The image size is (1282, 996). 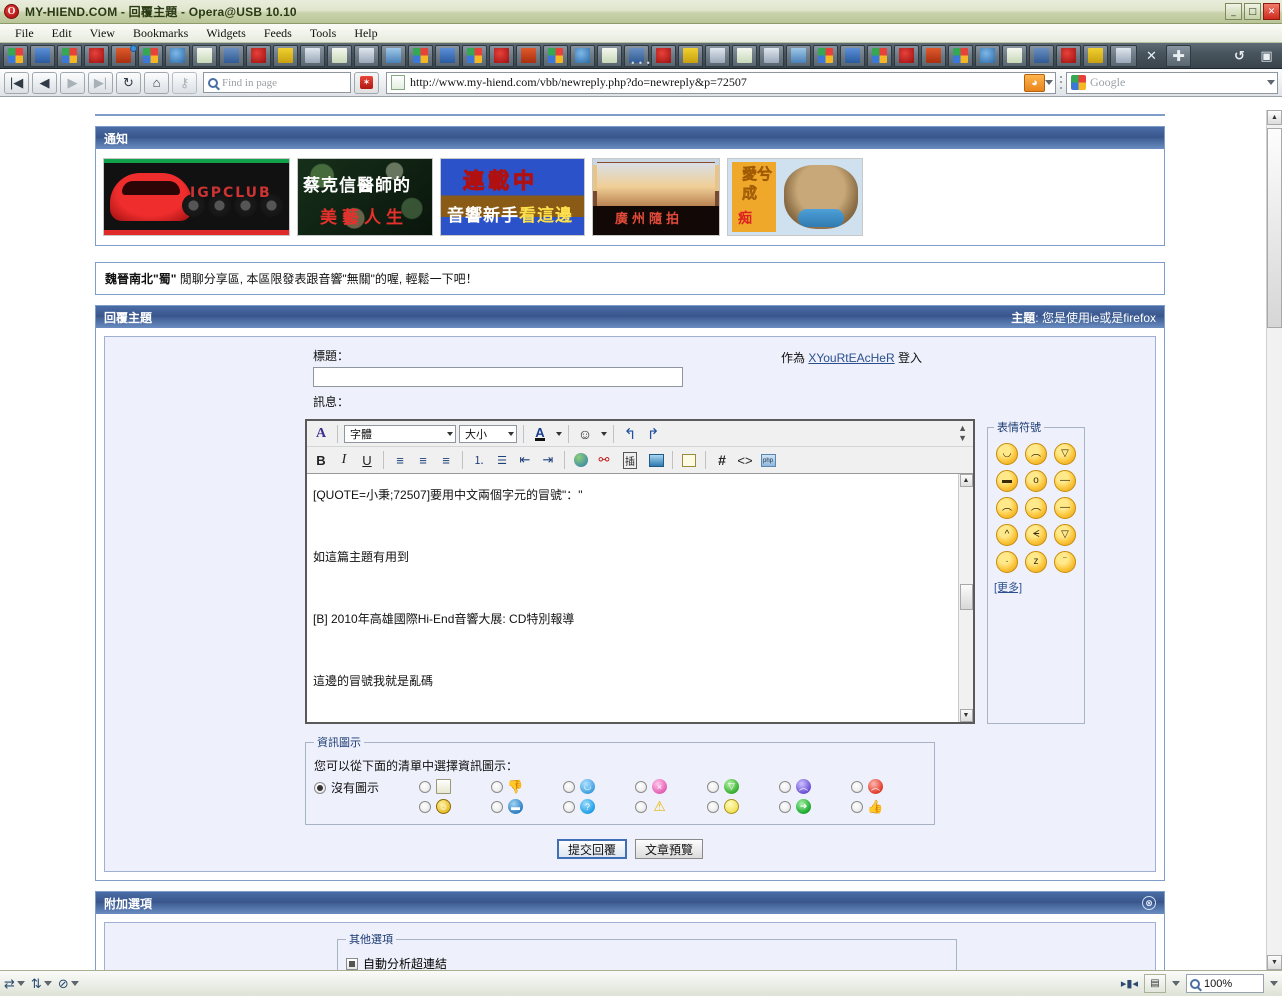 I want to click on display-mode-button: ▤, so click(x=1155, y=983).